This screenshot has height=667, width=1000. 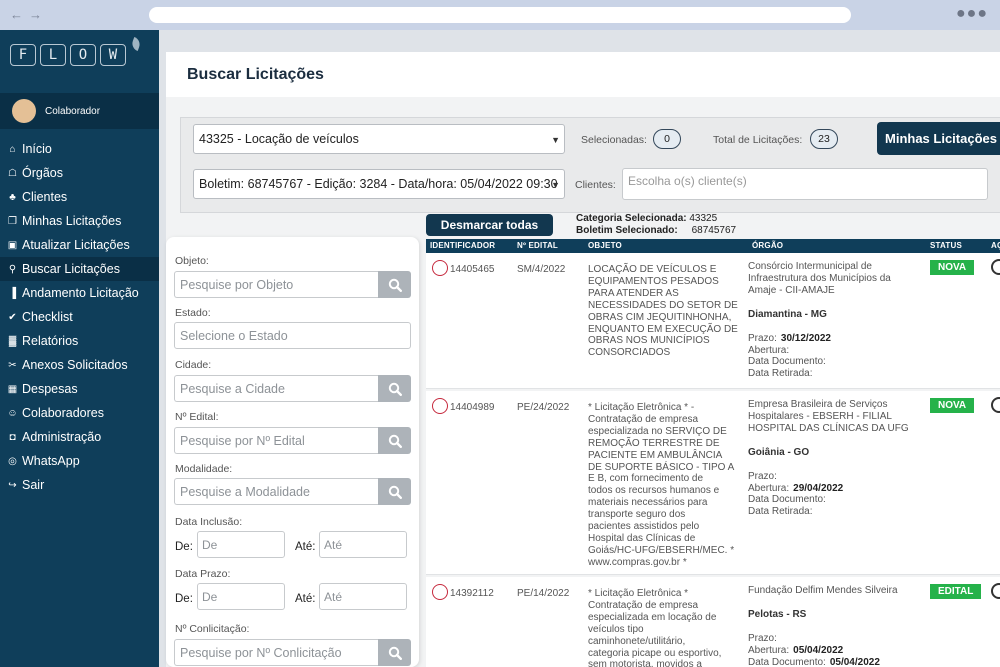 I want to click on boletim-info: Boletim Selecionado: 68745767, so click(x=656, y=230).